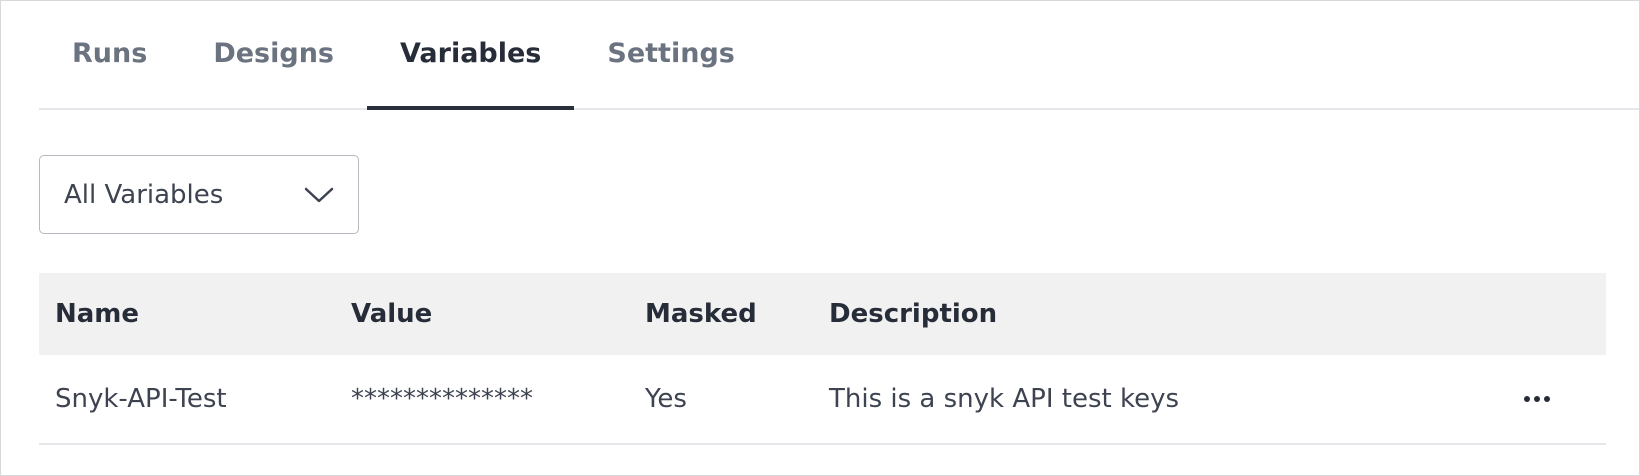 Image resolution: width=1640 pixels, height=476 pixels. Describe the element at coordinates (1004, 399) in the screenshot. I see `variable-description-cell: This is a snyk API test keys` at that location.